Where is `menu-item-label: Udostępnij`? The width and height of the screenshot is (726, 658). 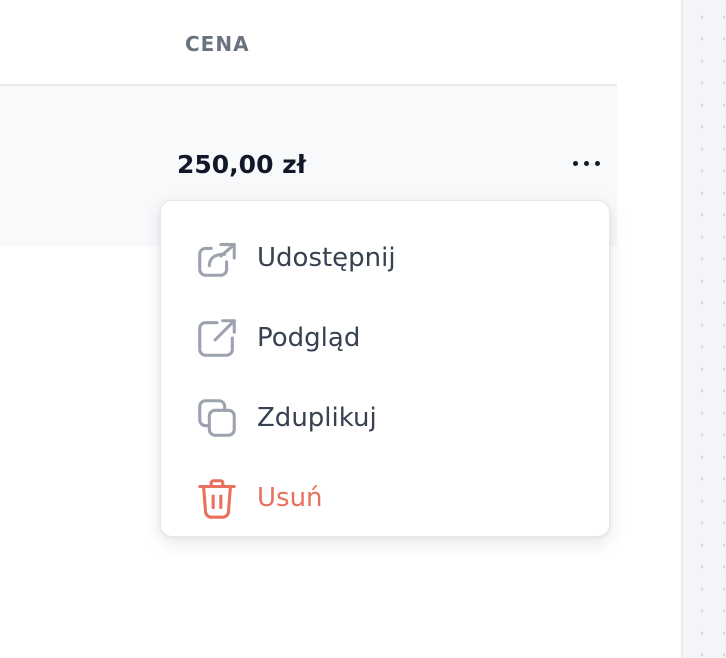
menu-item-label: Udostępnij is located at coordinates (326, 258).